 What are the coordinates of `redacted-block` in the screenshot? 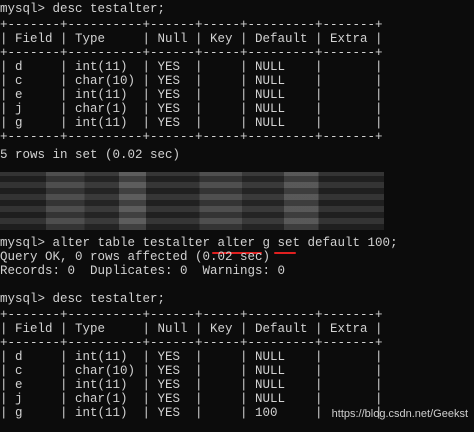 It's located at (192, 201).